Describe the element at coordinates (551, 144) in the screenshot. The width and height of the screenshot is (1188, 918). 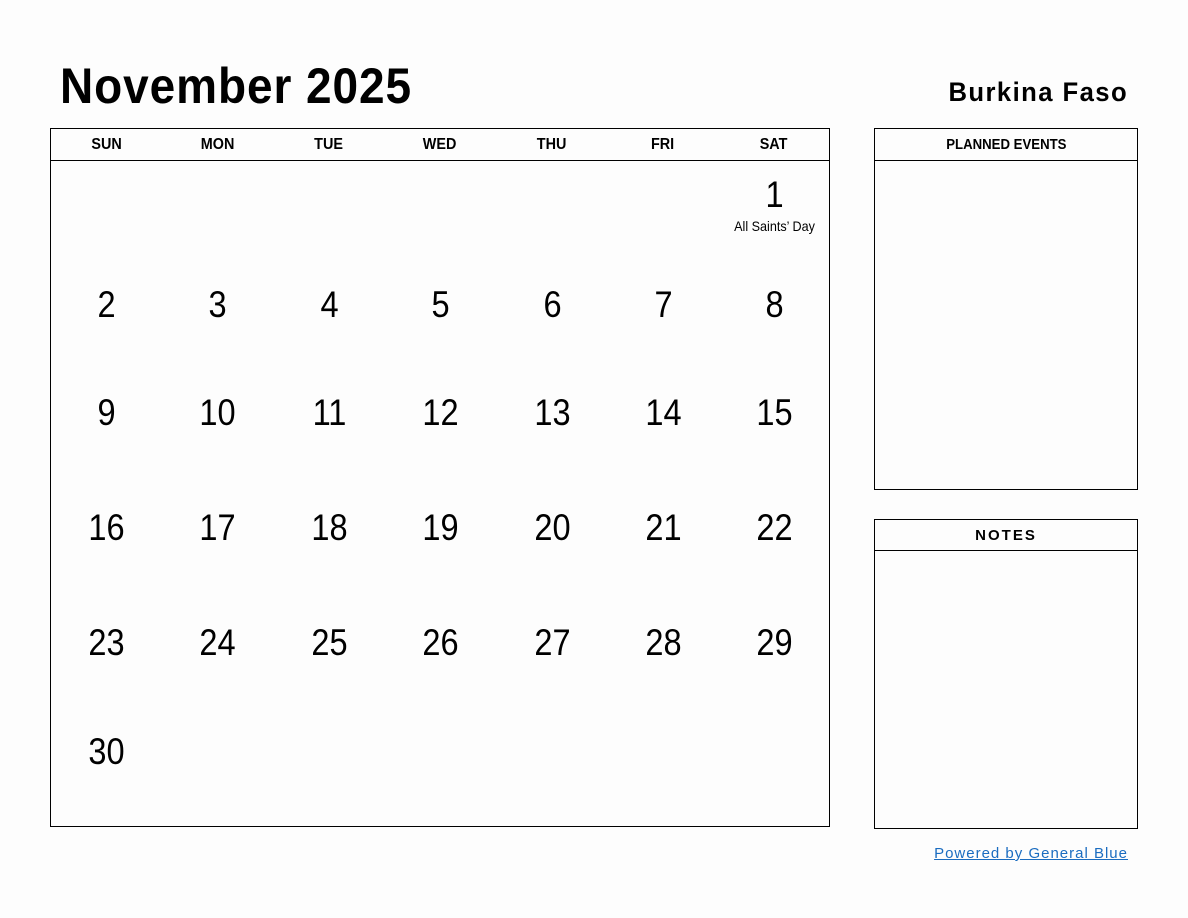
I see `weekday-thu: THU` at that location.